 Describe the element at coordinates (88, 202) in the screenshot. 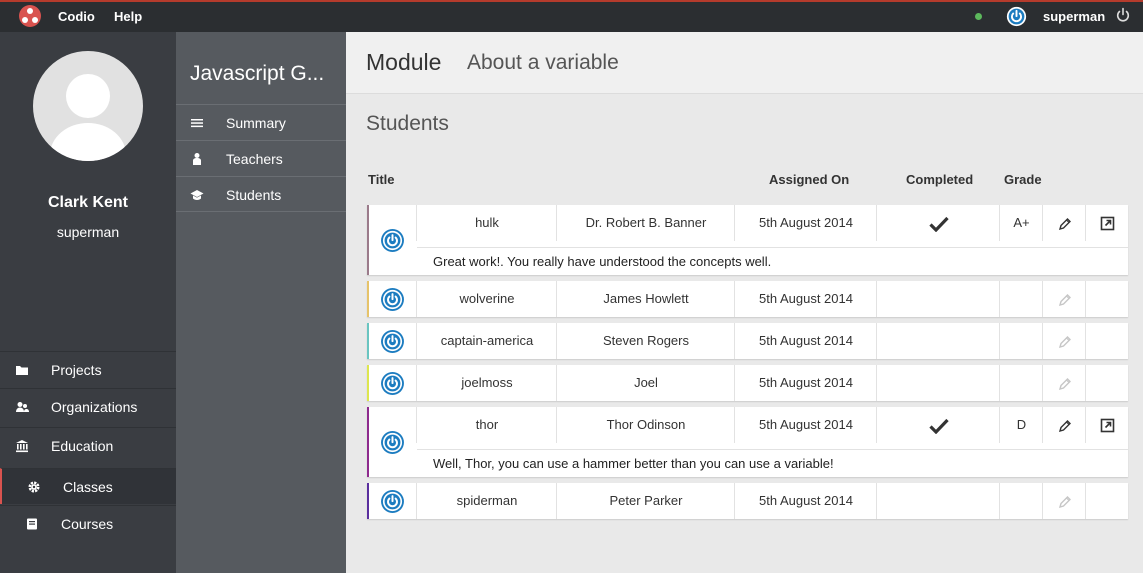

I see `profile-name: Clark Kent` at that location.